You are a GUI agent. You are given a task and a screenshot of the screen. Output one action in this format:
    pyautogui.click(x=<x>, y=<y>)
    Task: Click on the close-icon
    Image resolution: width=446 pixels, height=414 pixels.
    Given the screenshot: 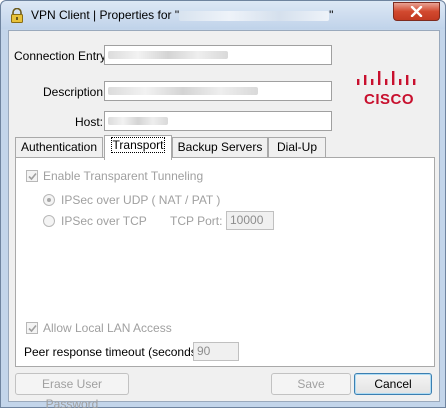 What is the action you would take?
    pyautogui.click(x=416, y=11)
    